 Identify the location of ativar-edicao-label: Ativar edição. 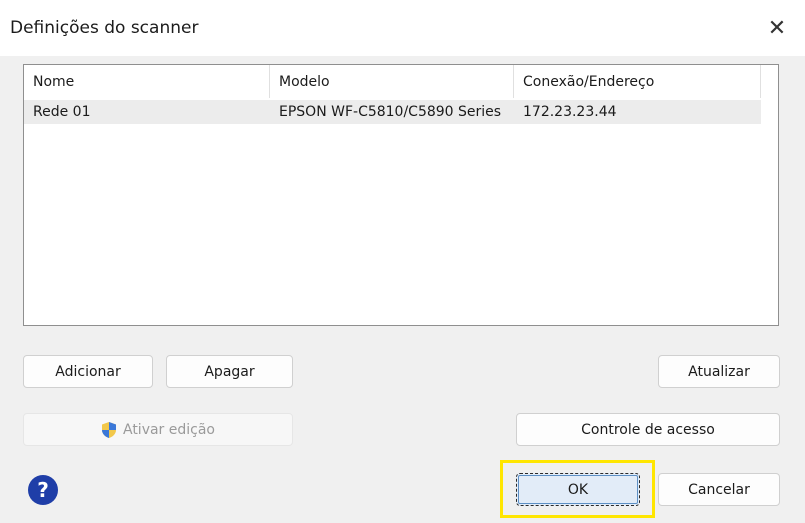
(168, 429).